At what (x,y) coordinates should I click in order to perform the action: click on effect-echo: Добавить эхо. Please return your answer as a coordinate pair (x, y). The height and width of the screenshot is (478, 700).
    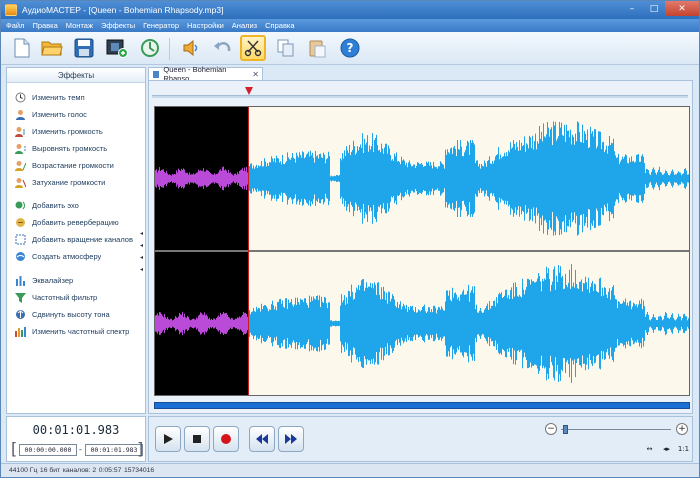
    Looking at the image, I should click on (47, 205).